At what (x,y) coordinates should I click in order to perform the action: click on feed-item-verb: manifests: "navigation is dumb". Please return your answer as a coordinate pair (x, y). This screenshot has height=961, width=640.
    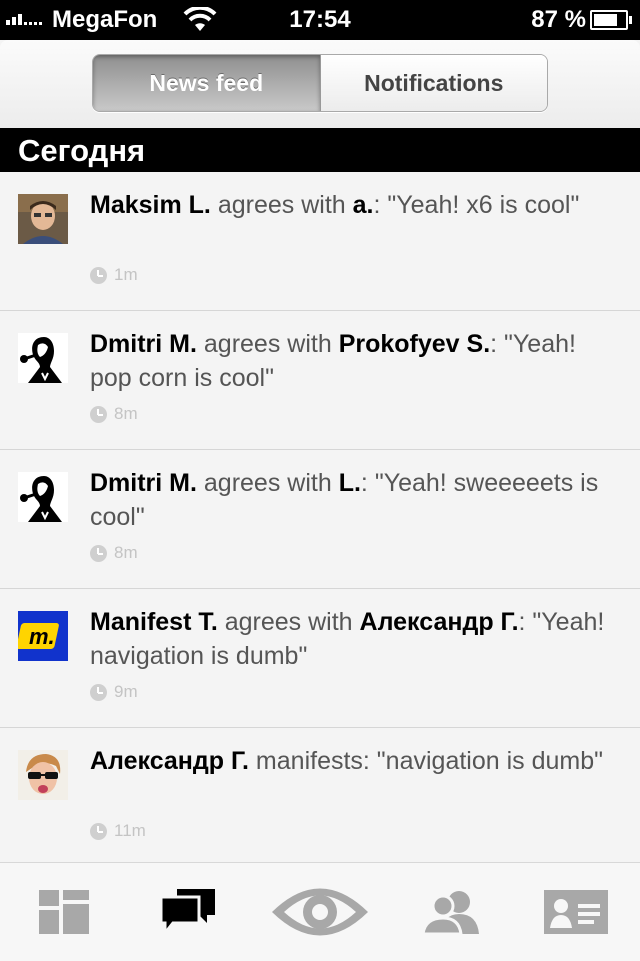
    Looking at the image, I should click on (426, 761).